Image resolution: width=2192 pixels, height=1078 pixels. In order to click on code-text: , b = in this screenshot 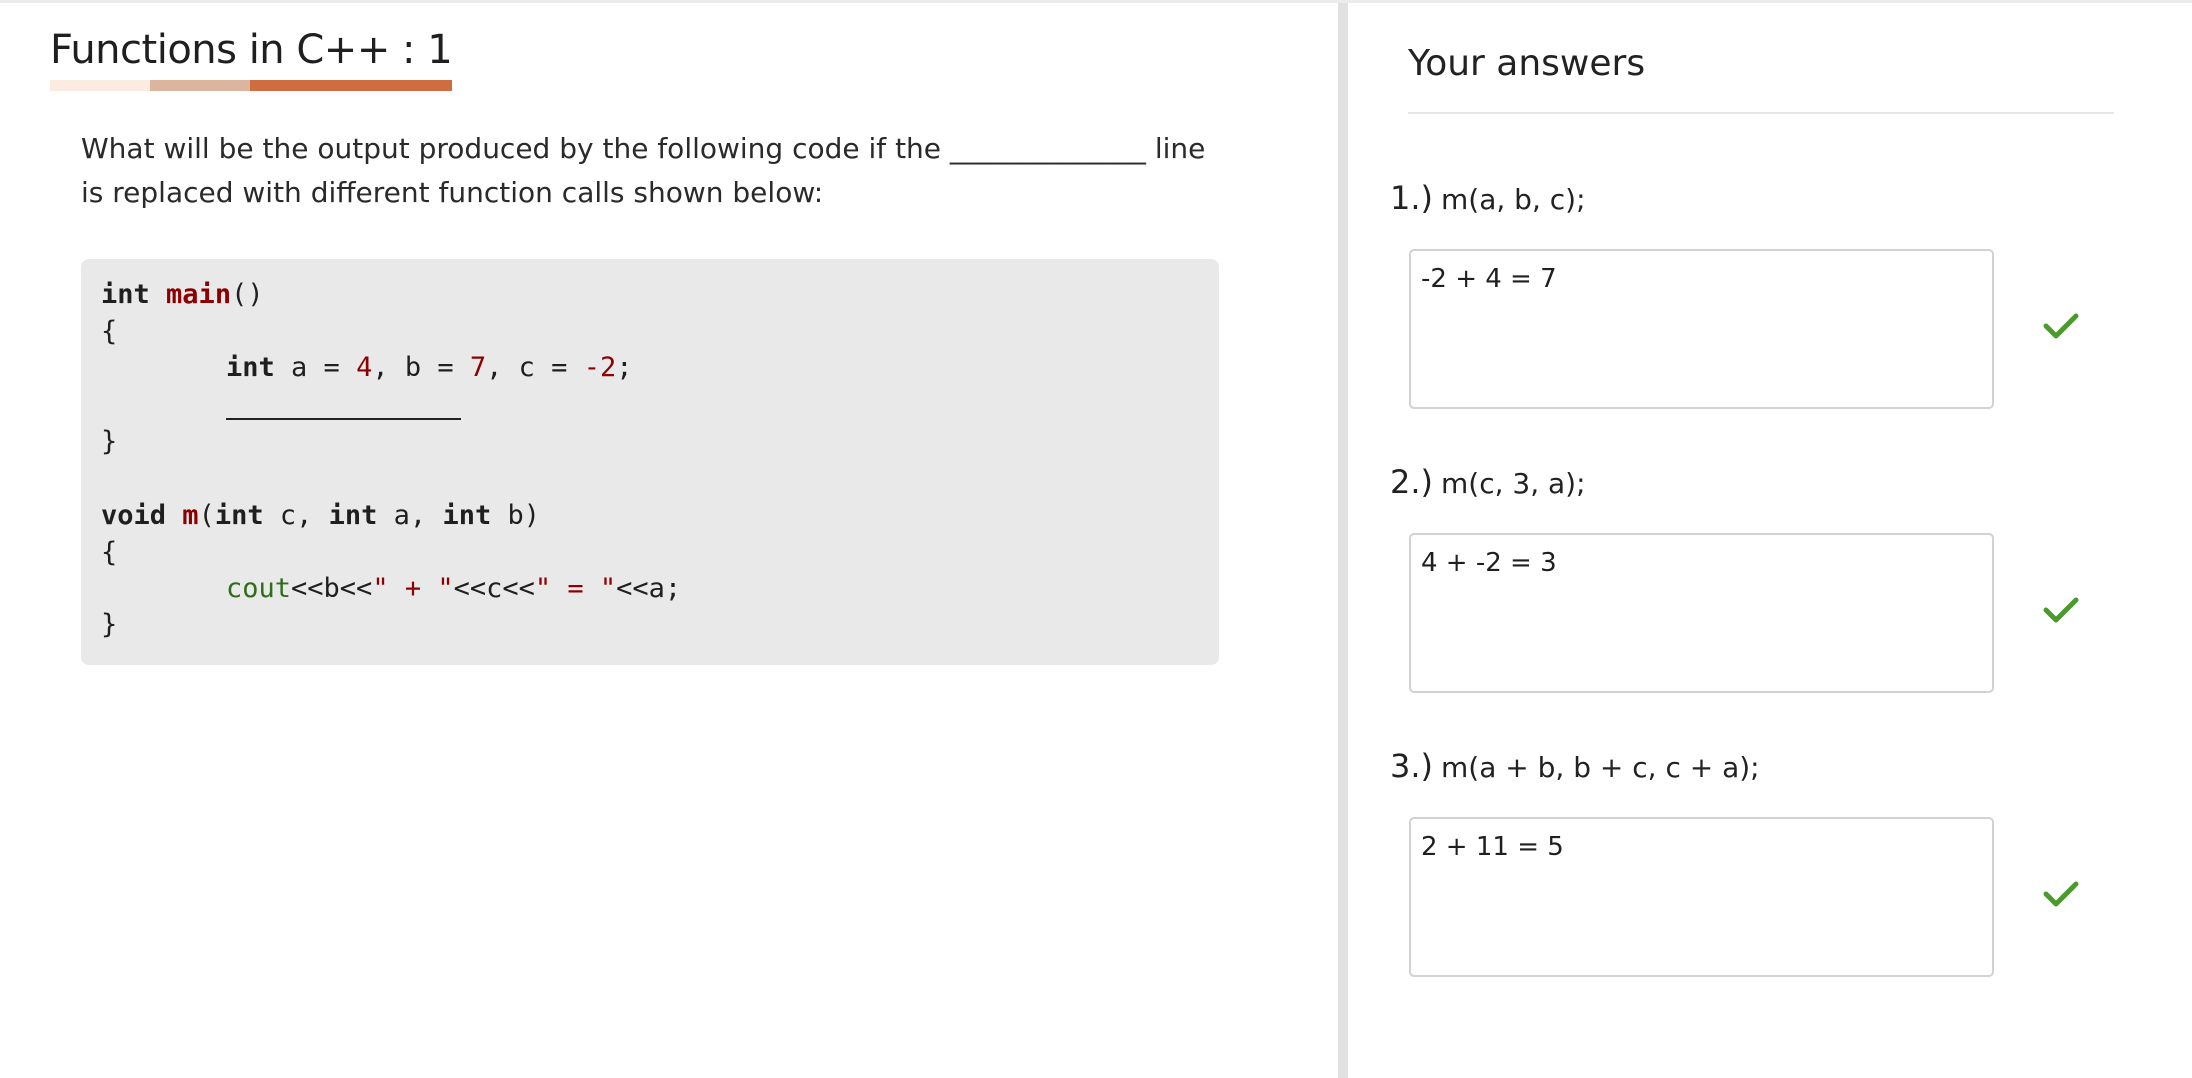, I will do `click(421, 367)`.